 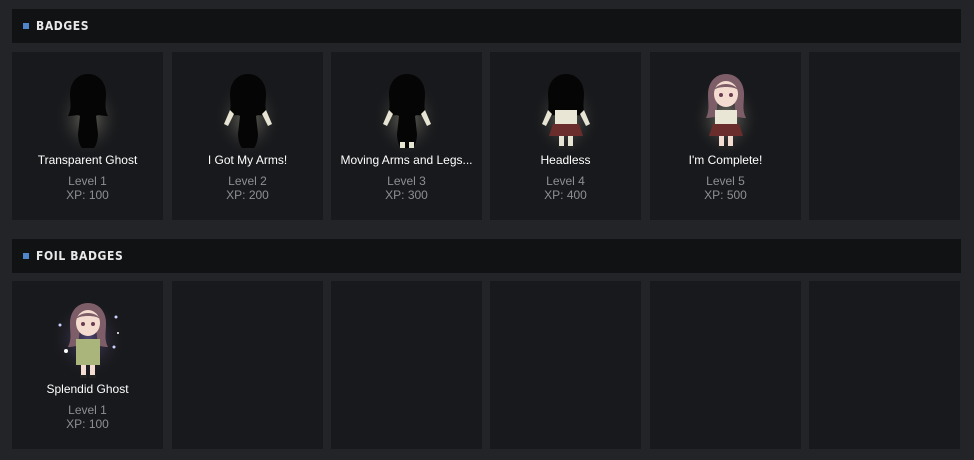 I want to click on badge-xp: XP: 400, so click(x=565, y=195).